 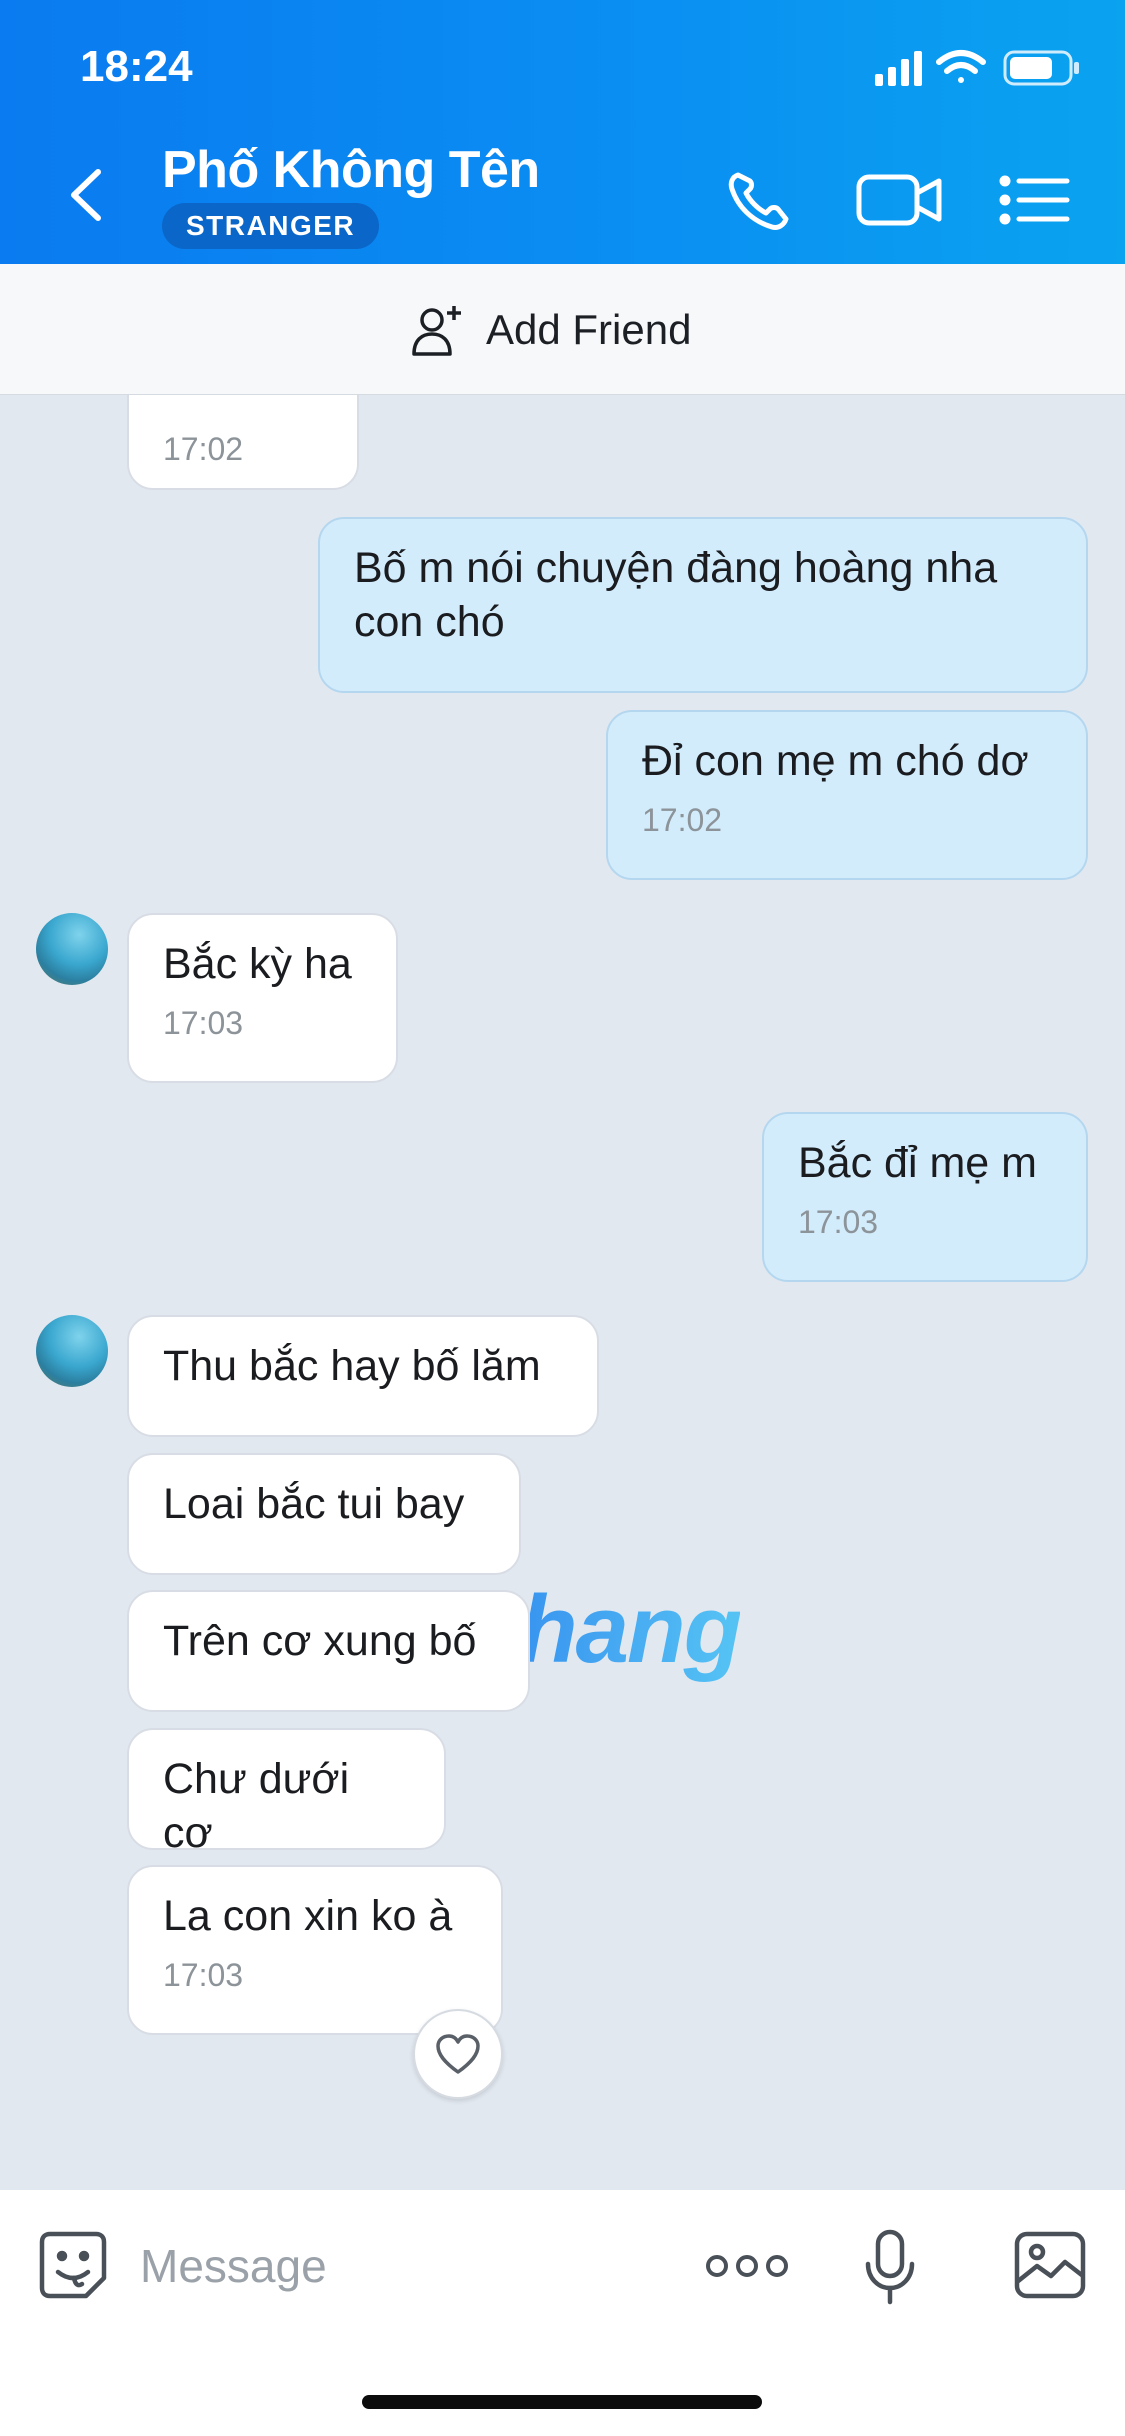 I want to click on more-button, so click(x=747, y=2266).